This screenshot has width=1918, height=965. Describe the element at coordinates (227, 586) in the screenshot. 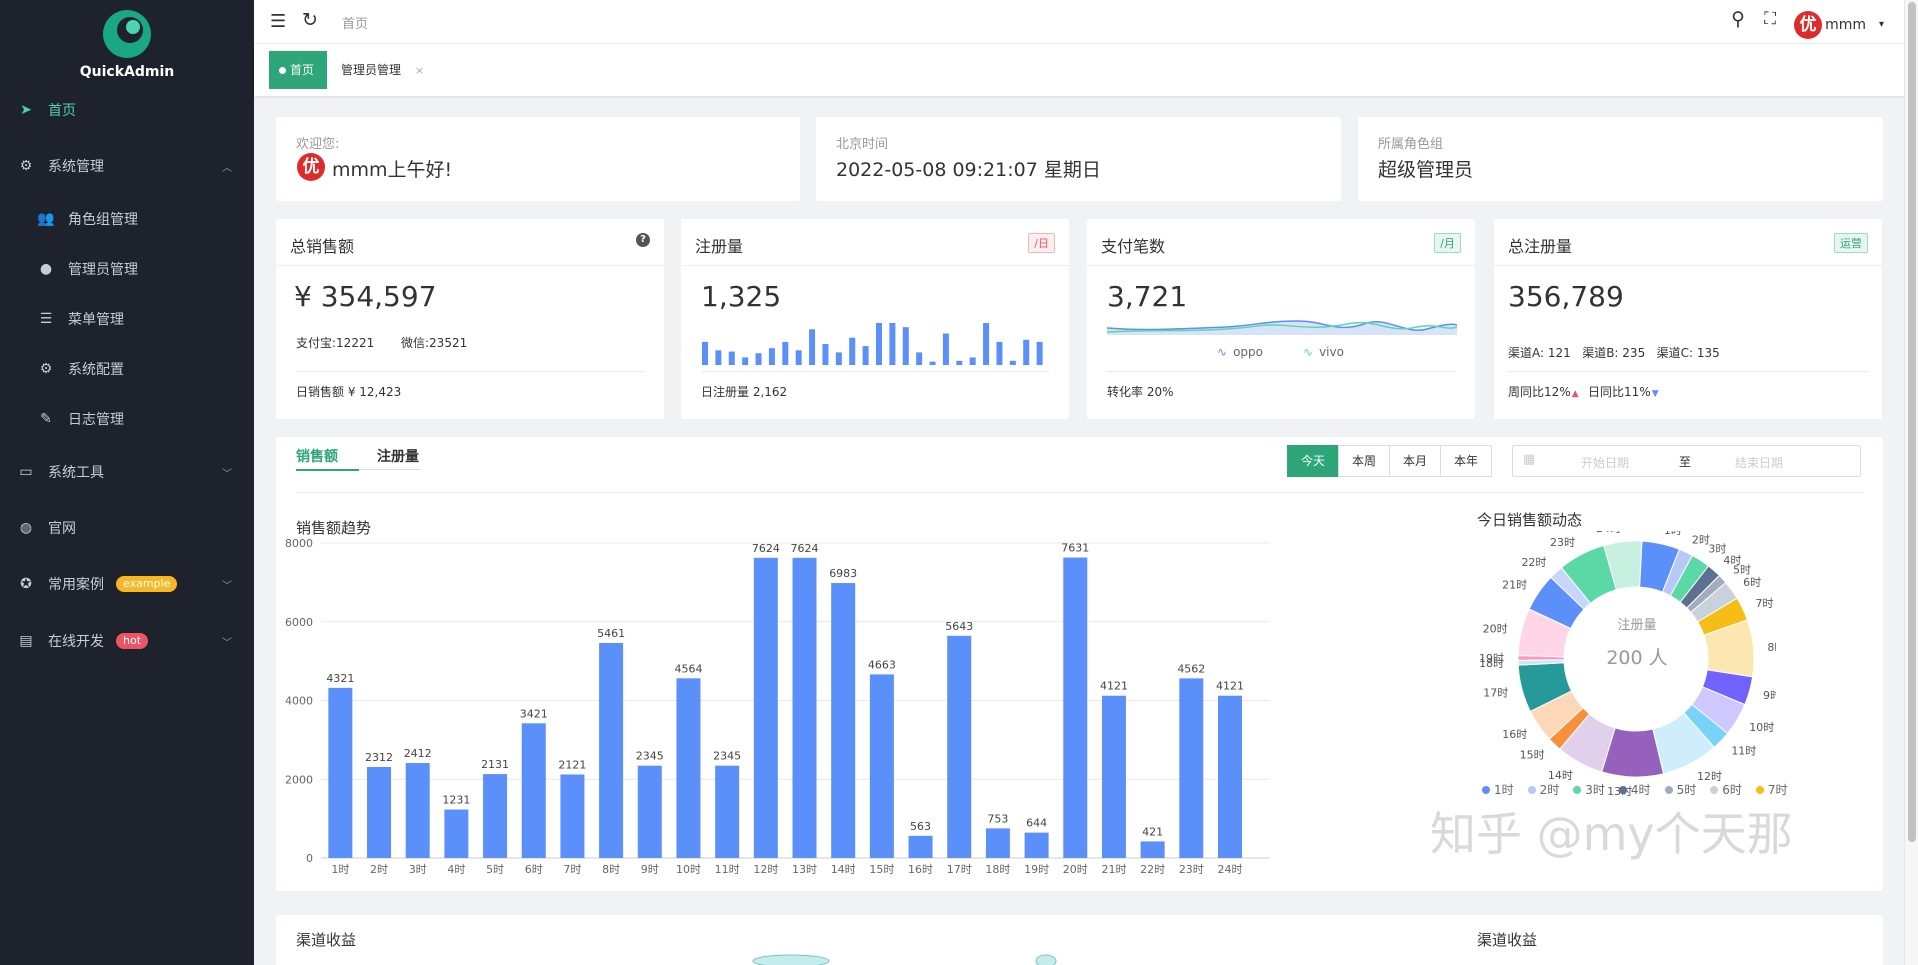

I see `chevron-down-icon: ﹀` at that location.